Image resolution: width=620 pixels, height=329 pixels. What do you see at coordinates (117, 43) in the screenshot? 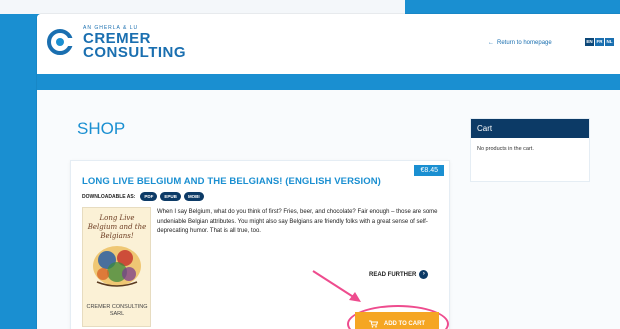
I see `site-logo: AN GHERLA & LU CREMER CONSULTING` at bounding box center [117, 43].